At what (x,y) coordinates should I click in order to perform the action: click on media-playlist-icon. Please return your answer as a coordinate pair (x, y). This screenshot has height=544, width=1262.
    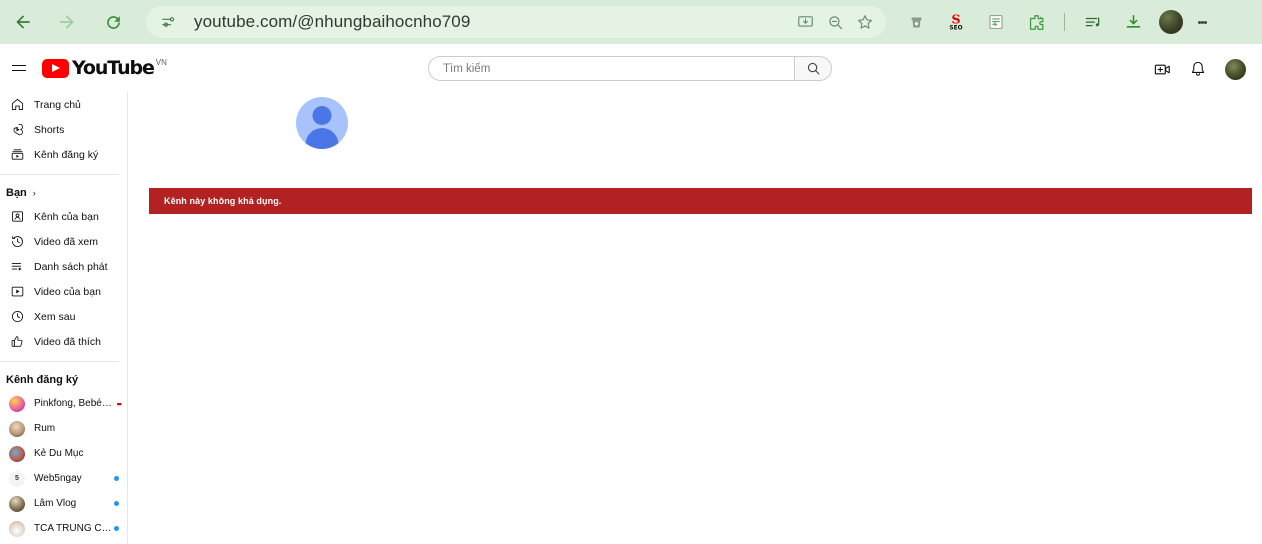
    Looking at the image, I should click on (1093, 22).